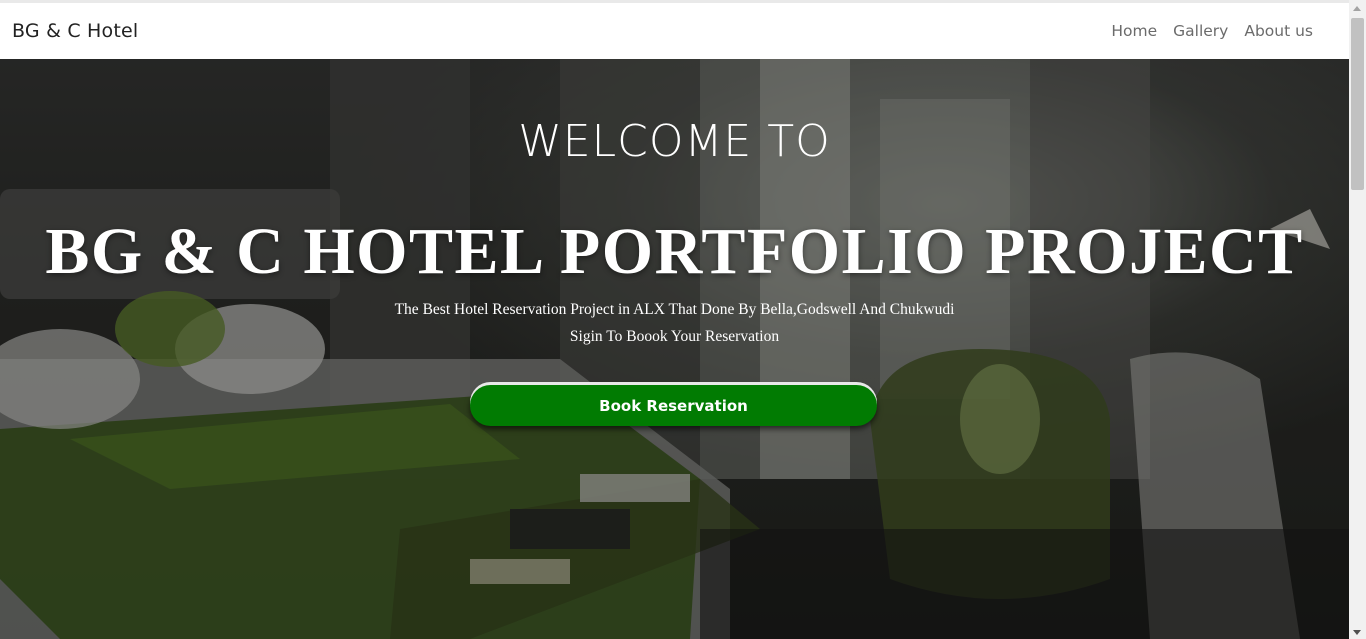 The width and height of the screenshot is (1366, 639). I want to click on nav-link-about-us: About us, so click(1278, 31).